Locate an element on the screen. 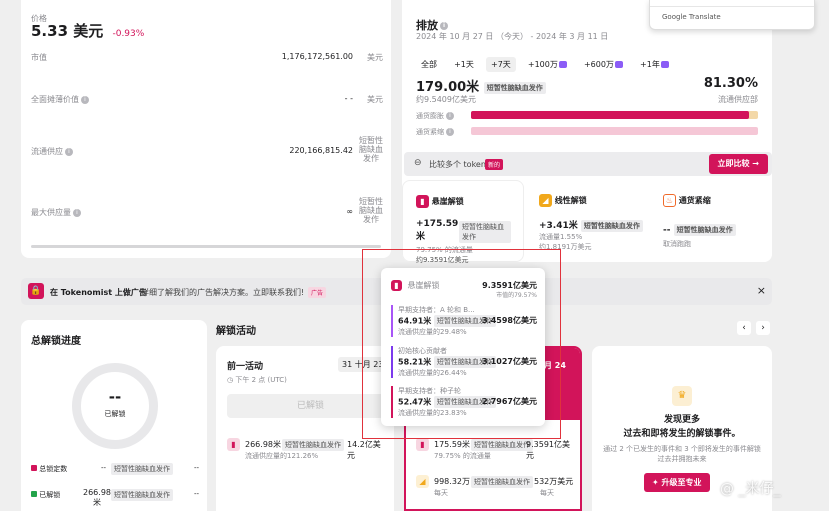 This screenshot has height=511, width=829. watermark: @ _米仔_ is located at coordinates (750, 489).